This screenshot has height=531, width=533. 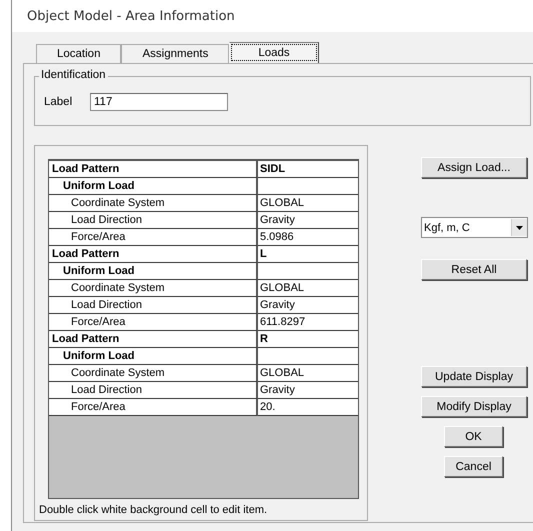 I want to click on group-title: Identification, so click(x=73, y=75).